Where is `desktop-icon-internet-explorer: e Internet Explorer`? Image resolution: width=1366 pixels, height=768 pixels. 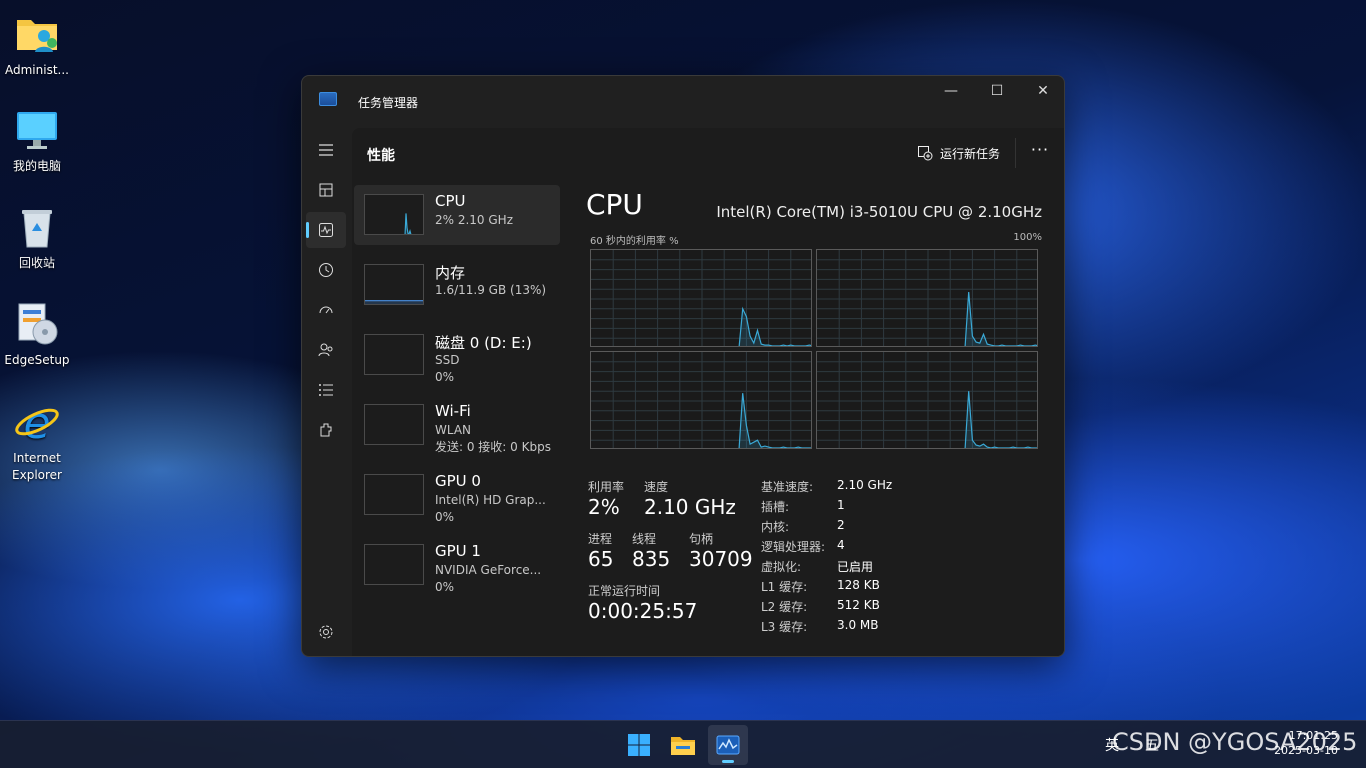
desktop-icon-internet-explorer: e Internet Explorer is located at coordinates (37, 441).